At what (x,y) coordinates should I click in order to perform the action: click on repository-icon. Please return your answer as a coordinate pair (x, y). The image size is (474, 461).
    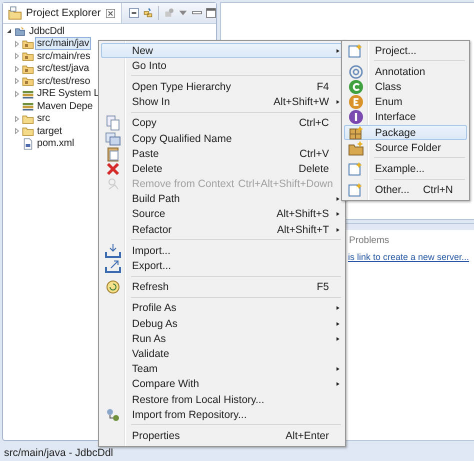
    Looking at the image, I should click on (113, 414).